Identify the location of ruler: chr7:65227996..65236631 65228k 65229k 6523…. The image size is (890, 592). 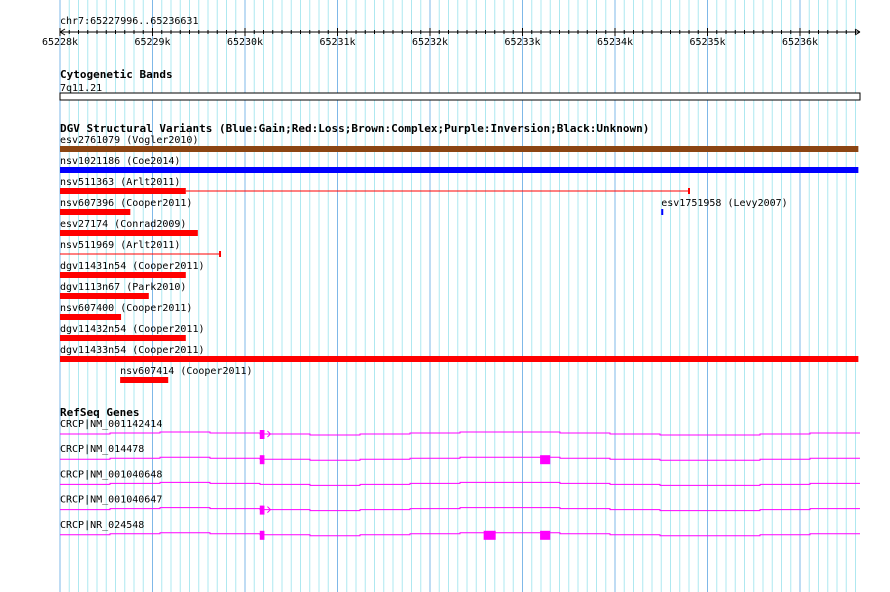
(451, 32).